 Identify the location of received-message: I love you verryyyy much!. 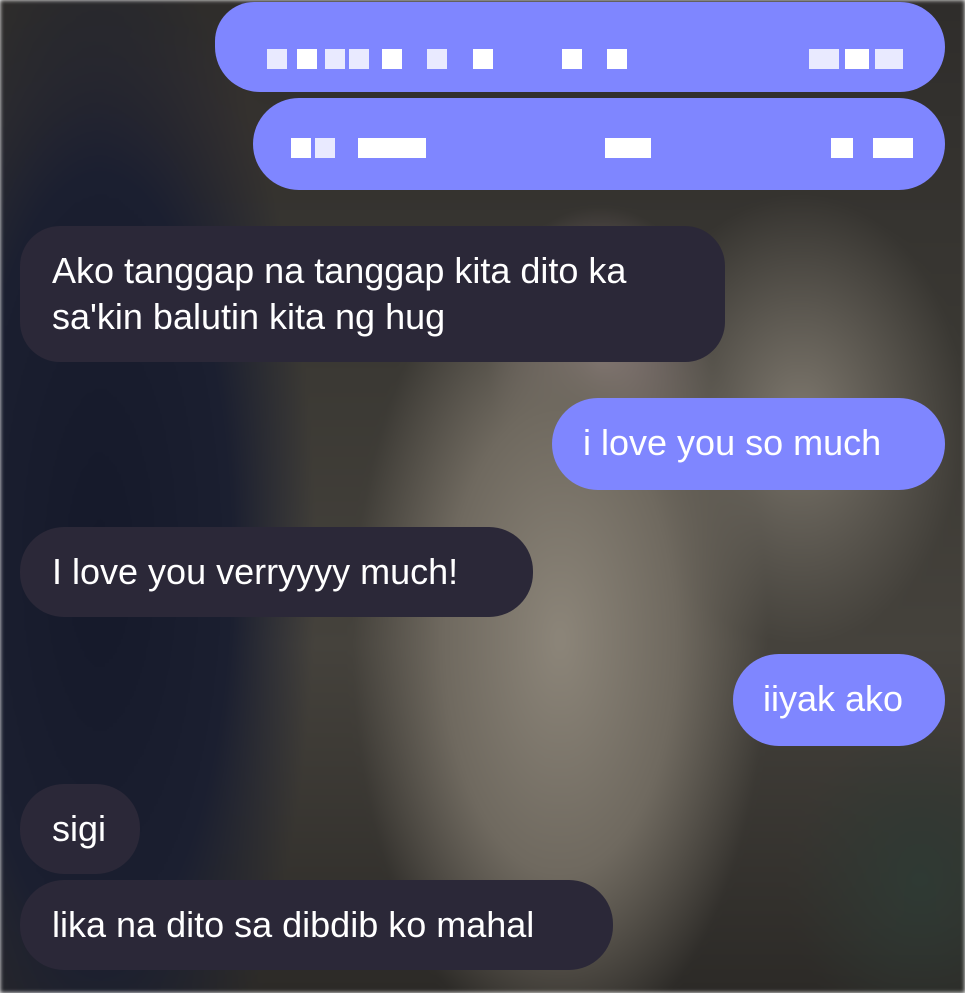
(276, 572).